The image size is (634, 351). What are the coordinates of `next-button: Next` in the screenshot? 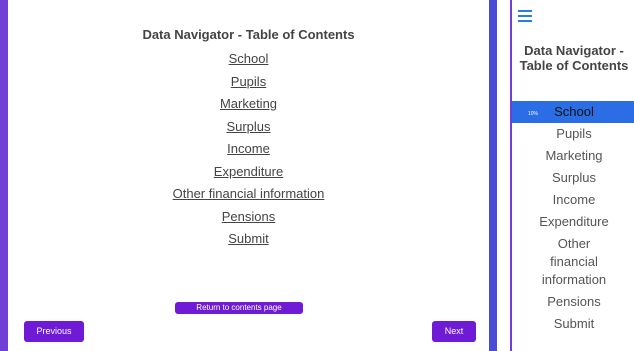 It's located at (454, 331).